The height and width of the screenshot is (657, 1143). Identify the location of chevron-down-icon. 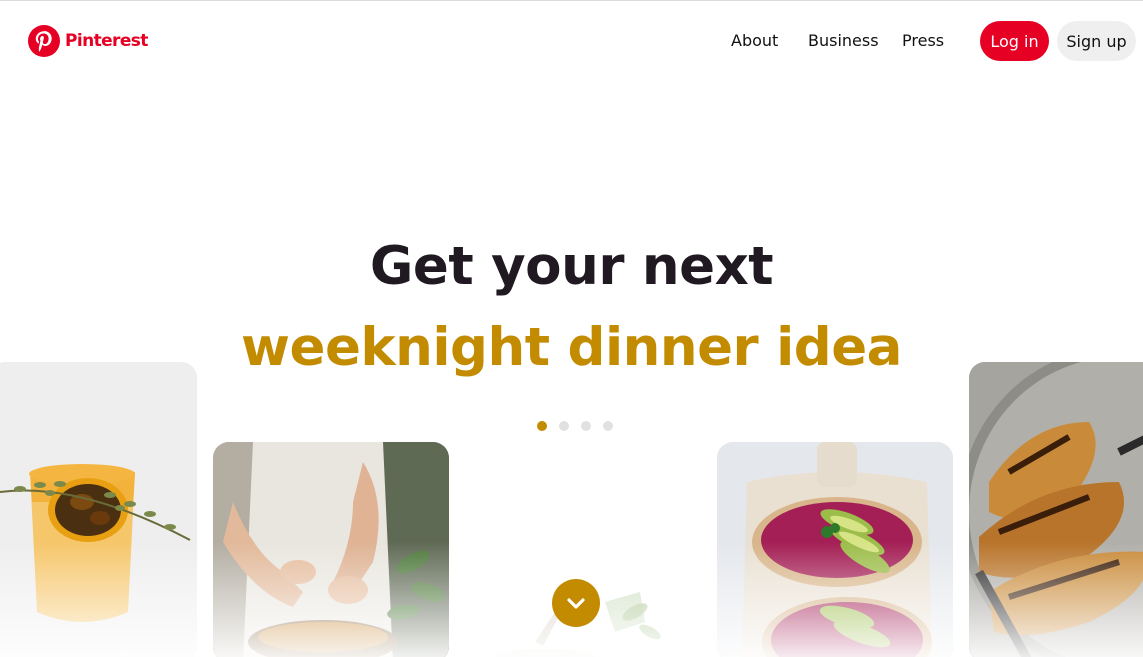
(576, 603).